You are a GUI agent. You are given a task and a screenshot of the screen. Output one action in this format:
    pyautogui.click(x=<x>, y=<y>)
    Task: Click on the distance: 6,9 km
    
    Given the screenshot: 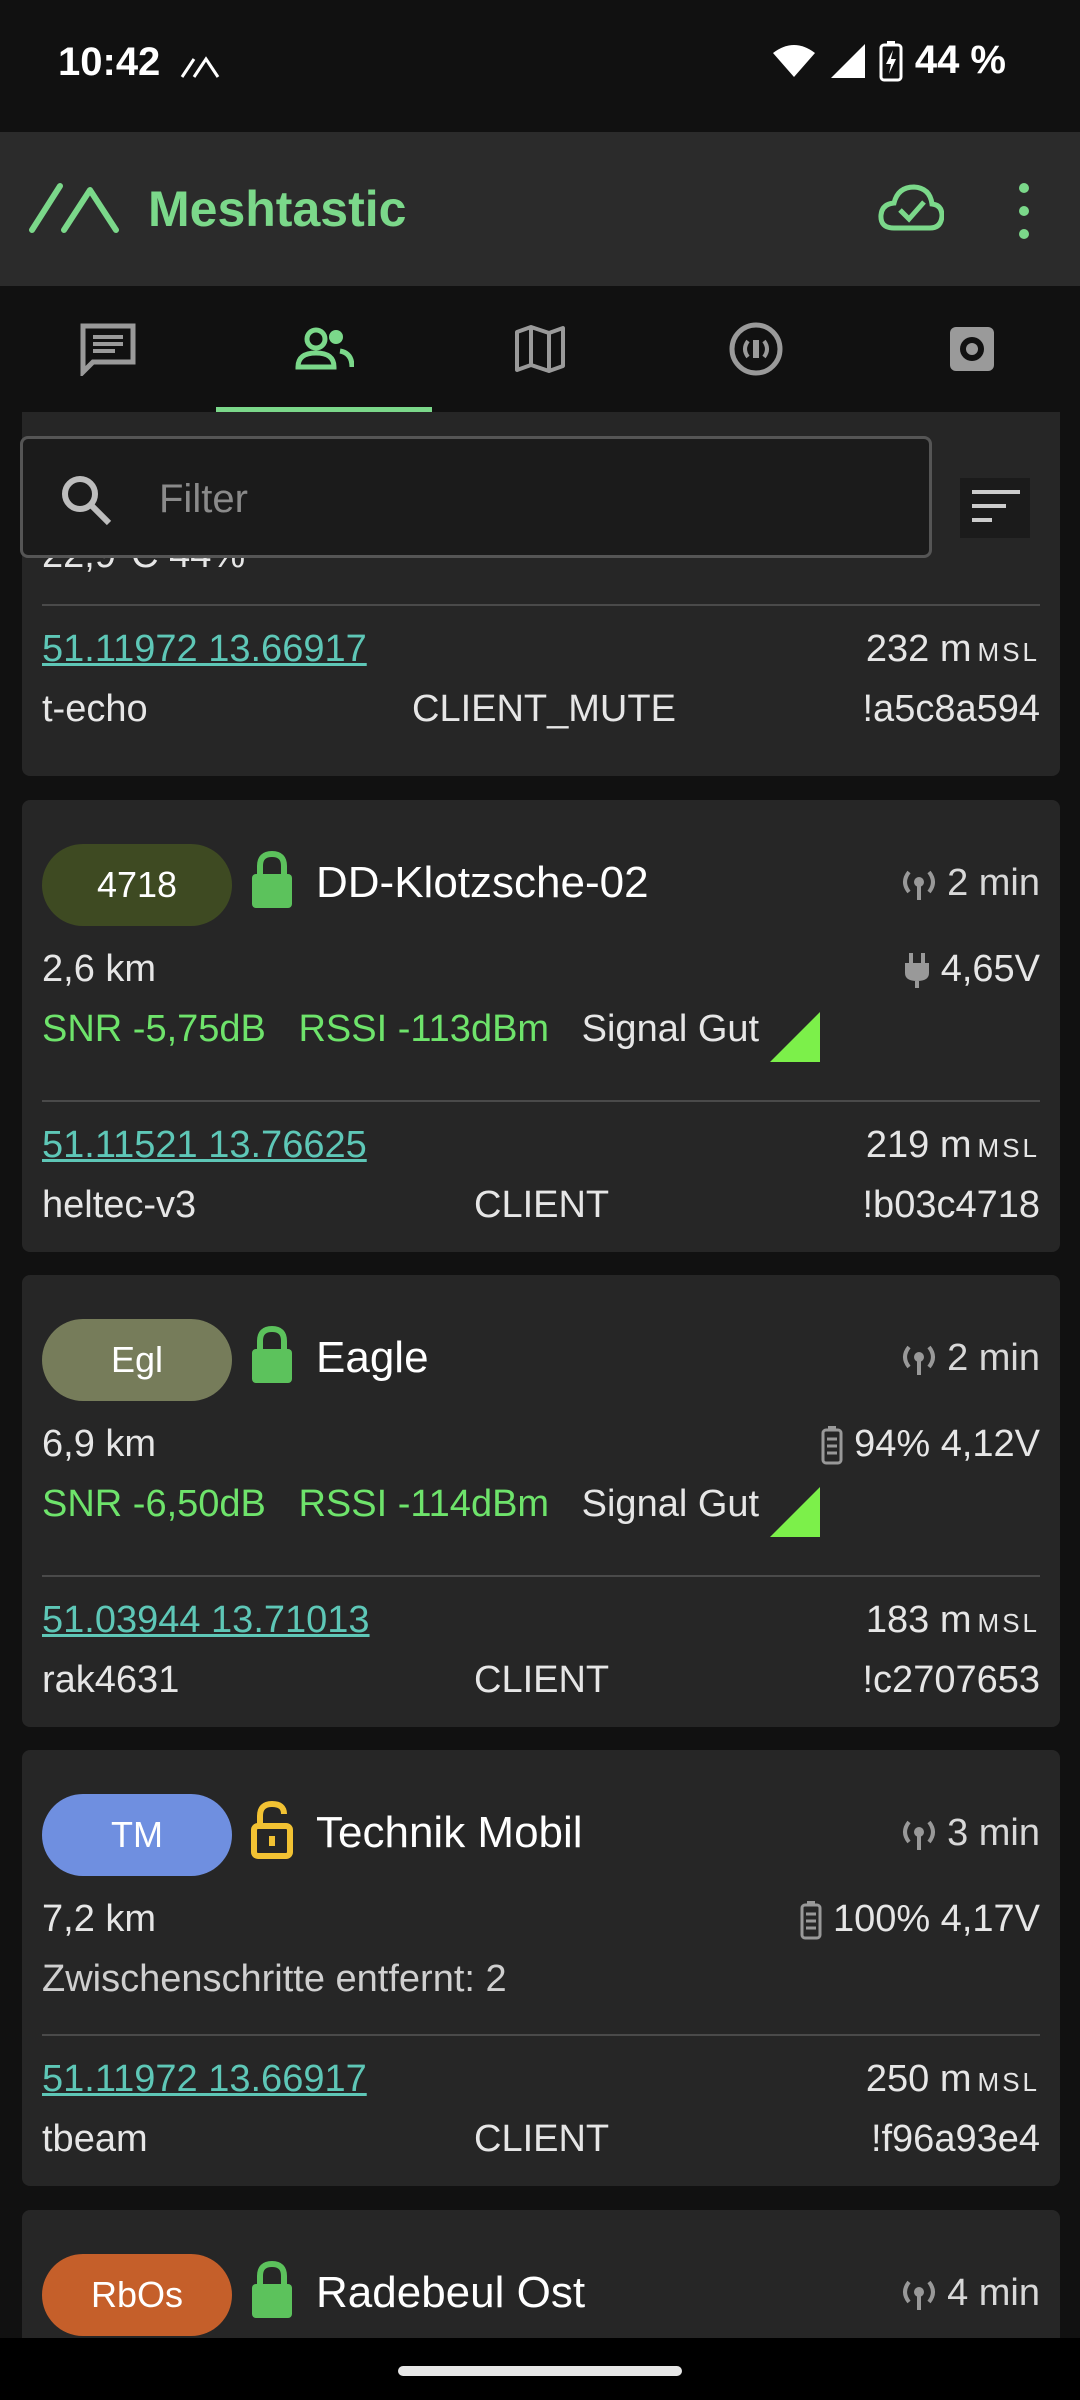 What is the action you would take?
    pyautogui.click(x=99, y=1444)
    